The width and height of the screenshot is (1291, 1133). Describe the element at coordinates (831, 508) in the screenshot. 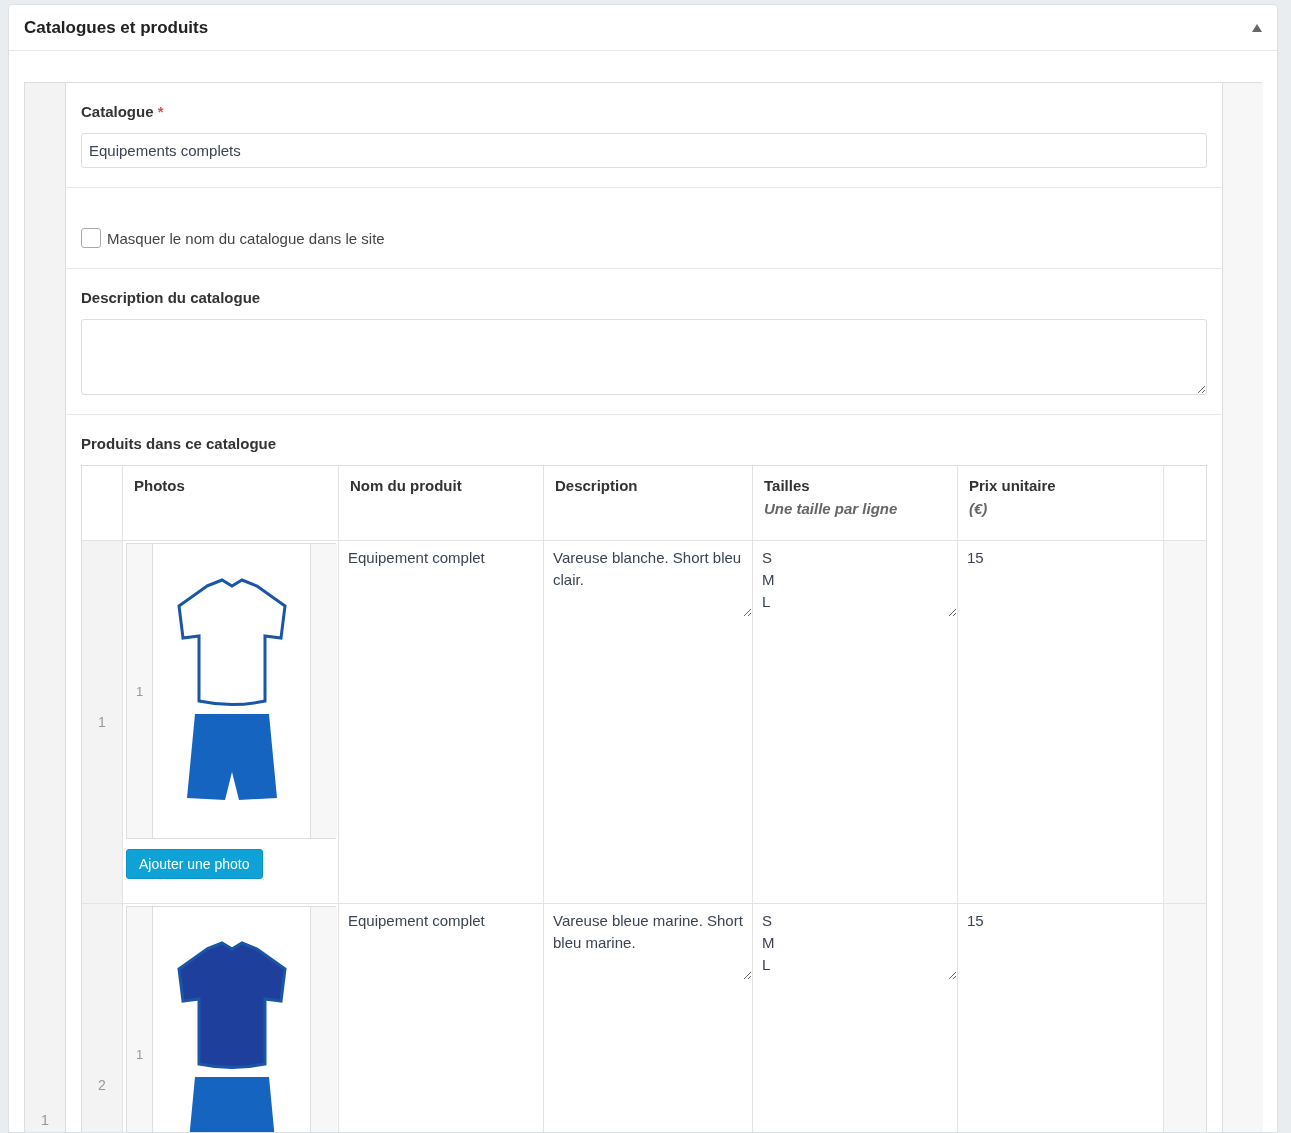

I see `column-hint: Une taille par ligne` at that location.